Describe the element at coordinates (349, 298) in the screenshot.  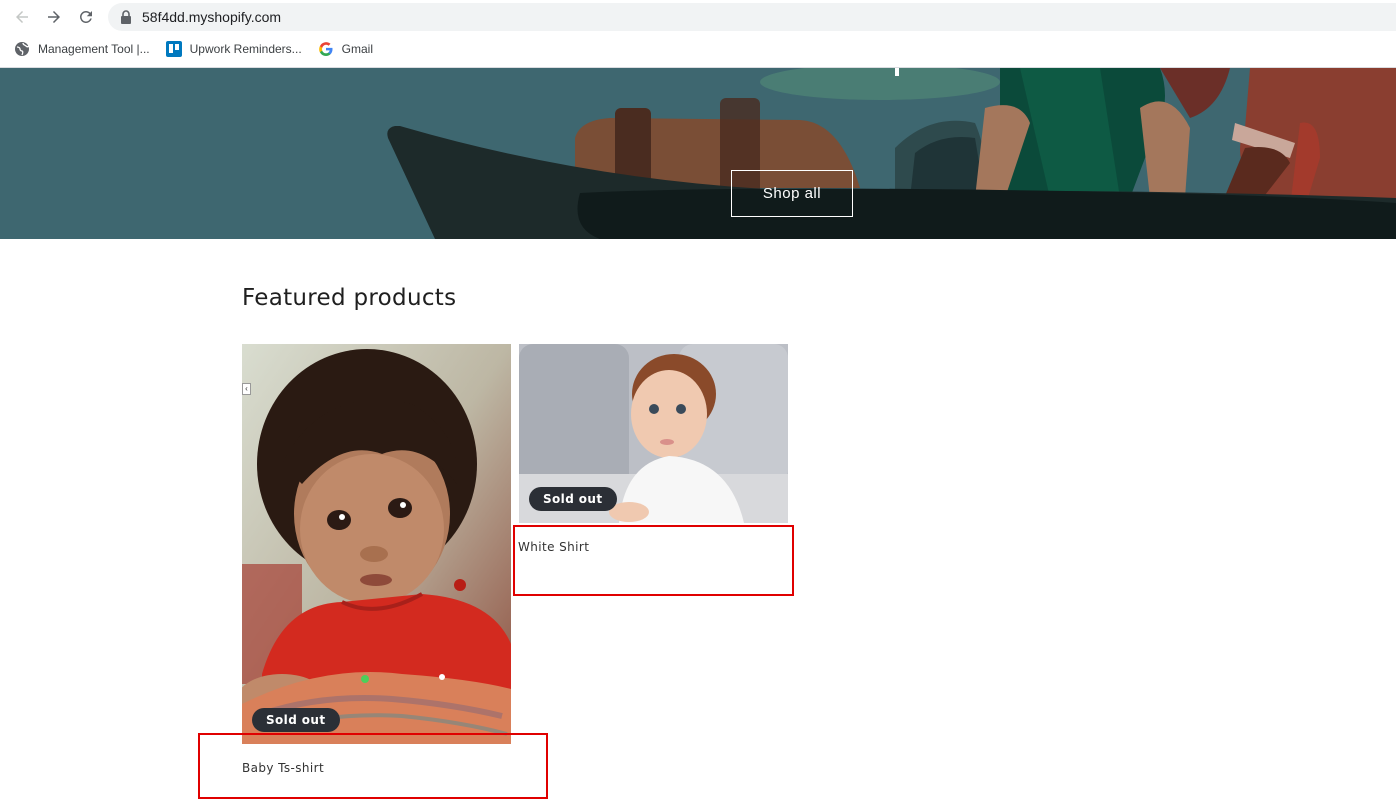
I see `featured-products-heading: Featured products` at that location.